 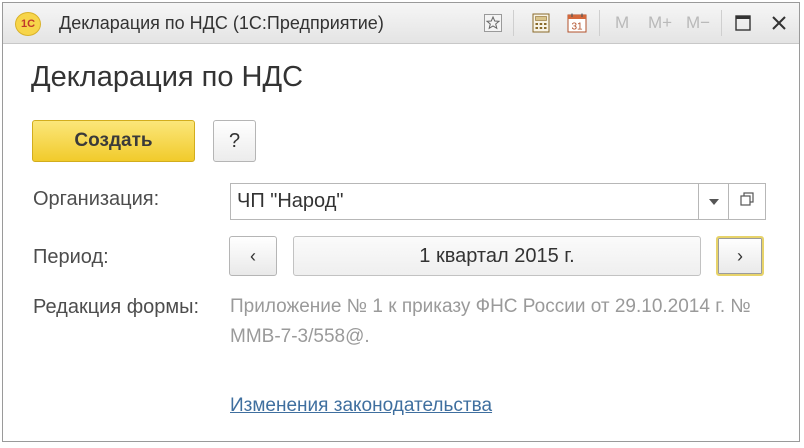 What do you see at coordinates (497, 256) in the screenshot?
I see `period-value: 1 квартал 2015 г.` at bounding box center [497, 256].